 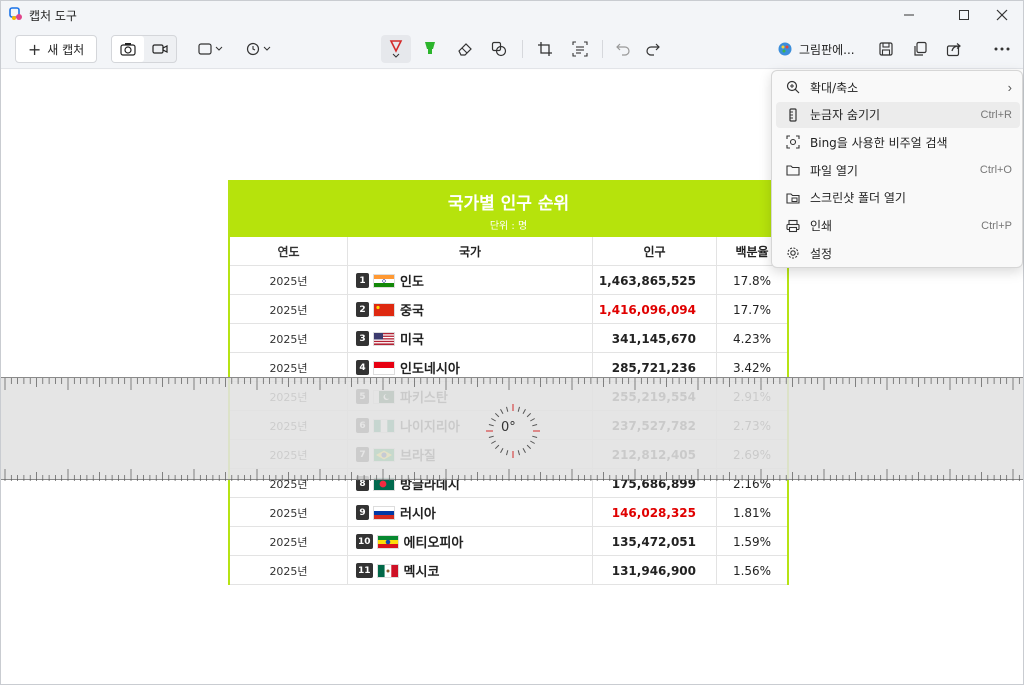 I want to click on column-header-country: 국가, so click(x=470, y=251).